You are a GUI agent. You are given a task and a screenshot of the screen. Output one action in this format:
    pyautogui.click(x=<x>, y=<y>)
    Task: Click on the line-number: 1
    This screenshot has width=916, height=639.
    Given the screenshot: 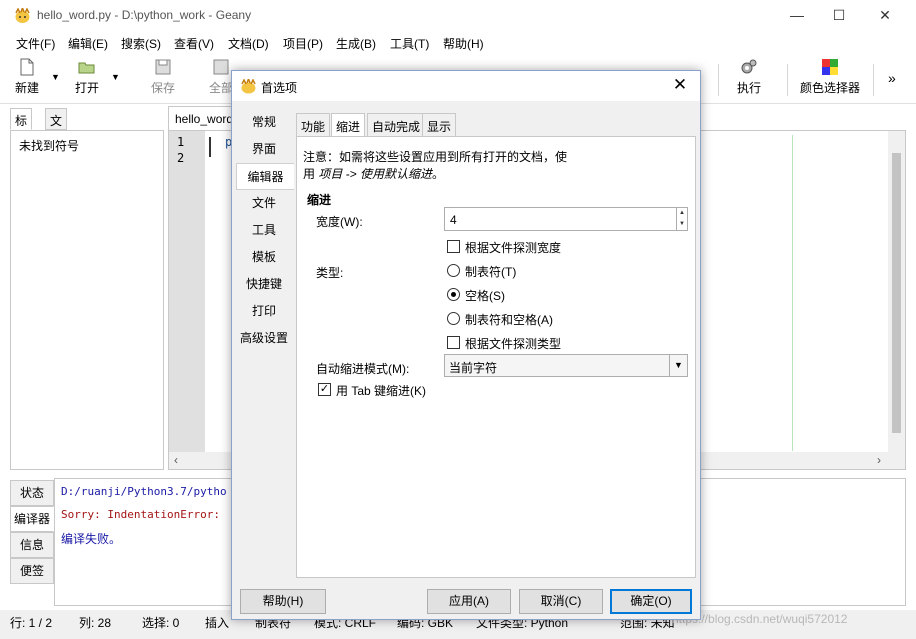 What is the action you would take?
    pyautogui.click(x=181, y=142)
    